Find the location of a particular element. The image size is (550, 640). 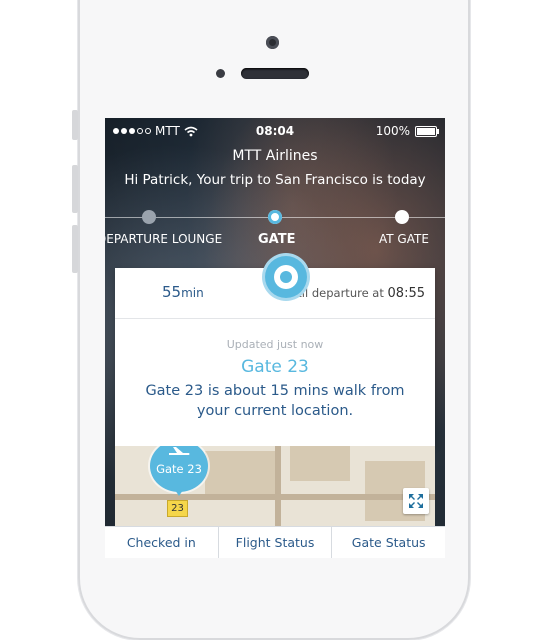

departure-time: 08:55 is located at coordinates (406, 293).